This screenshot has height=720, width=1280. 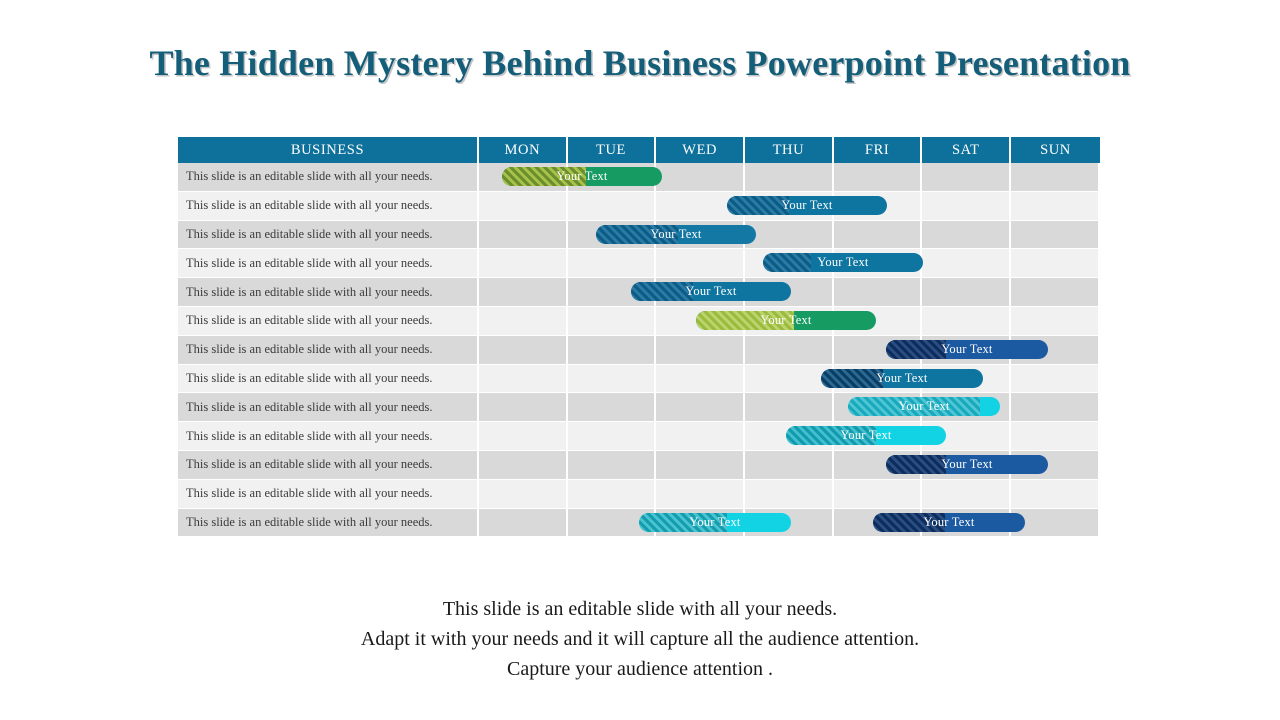 I want to click on column-header-mon: MON, so click(x=523, y=150).